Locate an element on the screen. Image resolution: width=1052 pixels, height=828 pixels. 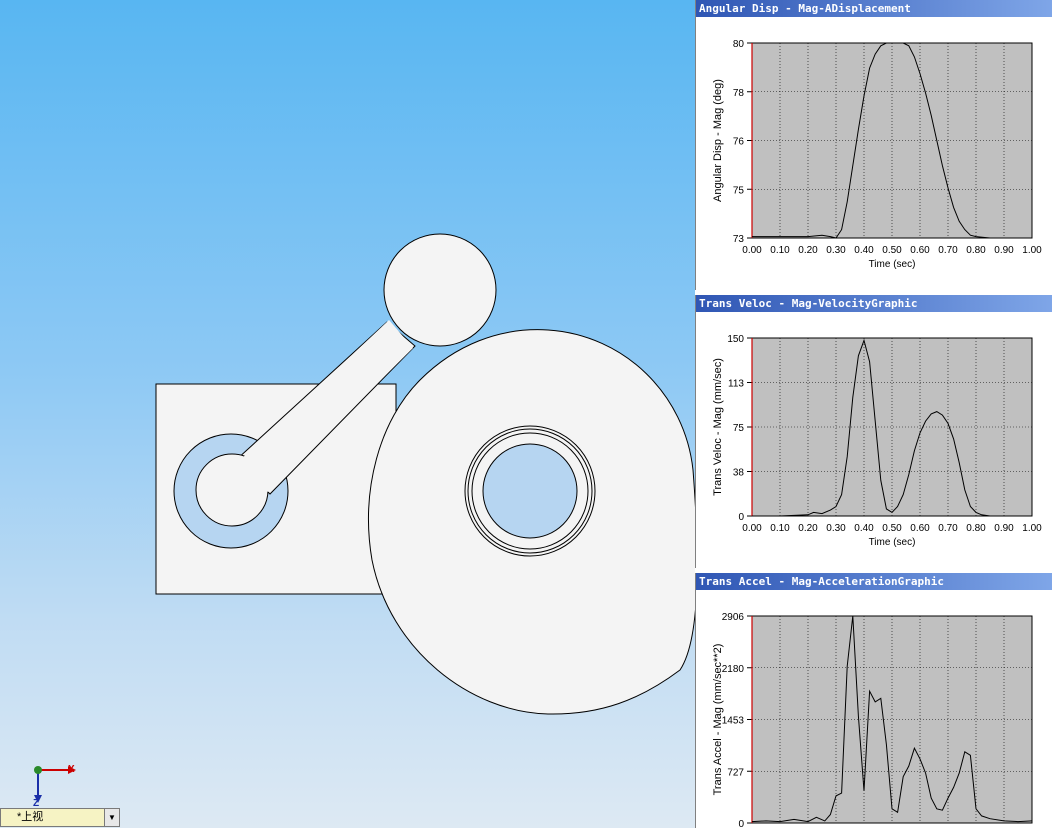
x-axis-label: X is located at coordinates (71, 769).